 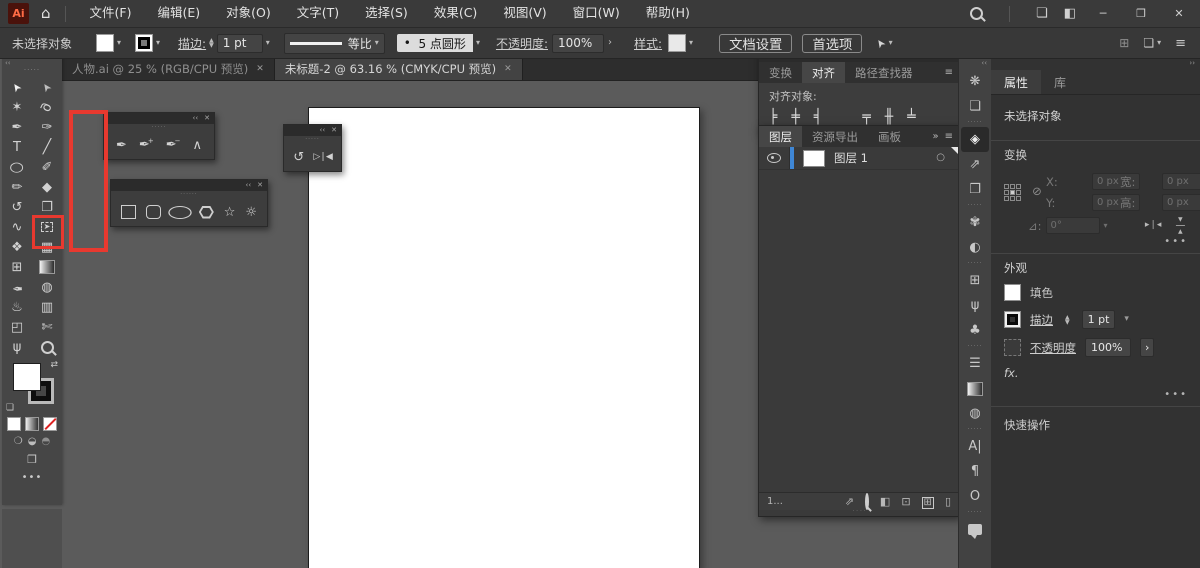 I want to click on home-icon: ⌂, so click(x=46, y=13).